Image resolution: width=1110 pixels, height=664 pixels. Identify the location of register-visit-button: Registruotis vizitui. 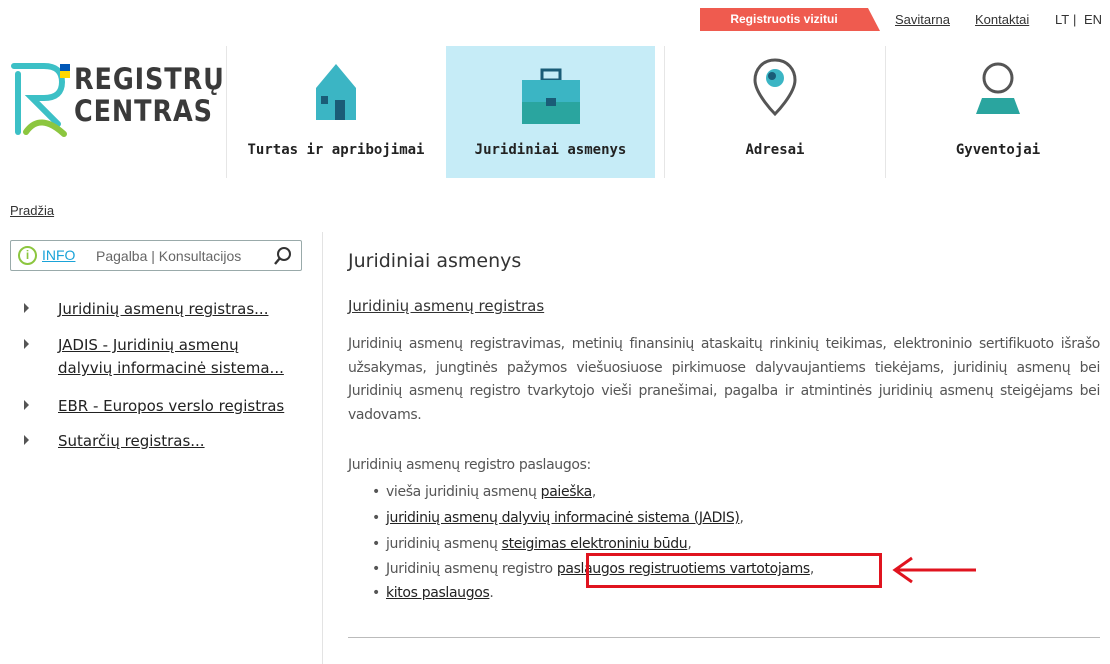
(790, 19).